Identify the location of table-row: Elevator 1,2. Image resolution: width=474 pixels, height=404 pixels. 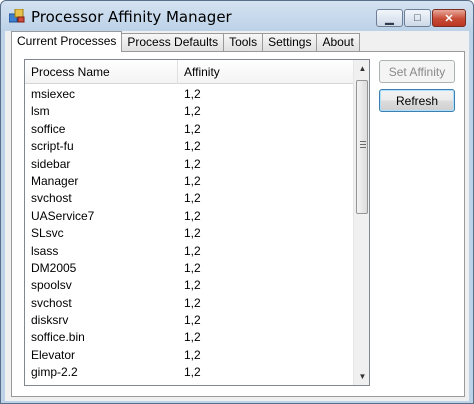
(189, 355).